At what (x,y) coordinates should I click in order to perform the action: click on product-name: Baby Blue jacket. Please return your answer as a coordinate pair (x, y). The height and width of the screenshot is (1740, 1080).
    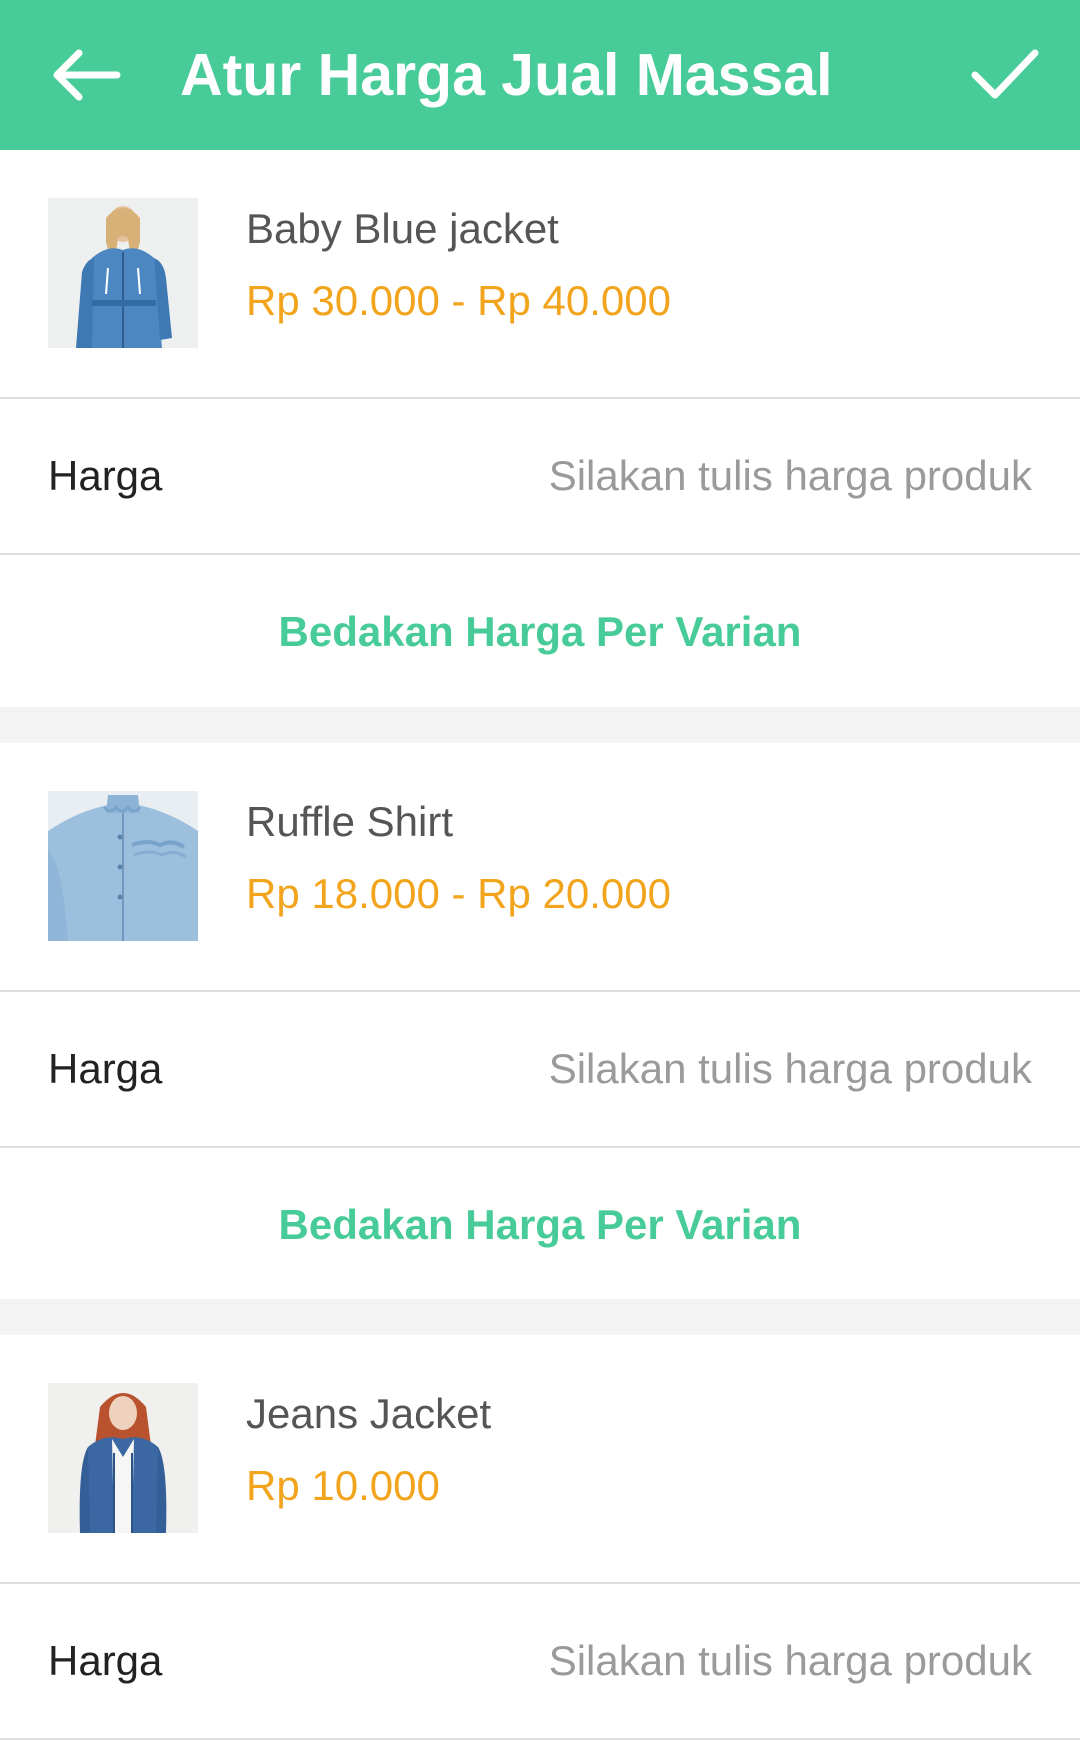
    Looking at the image, I should click on (402, 228).